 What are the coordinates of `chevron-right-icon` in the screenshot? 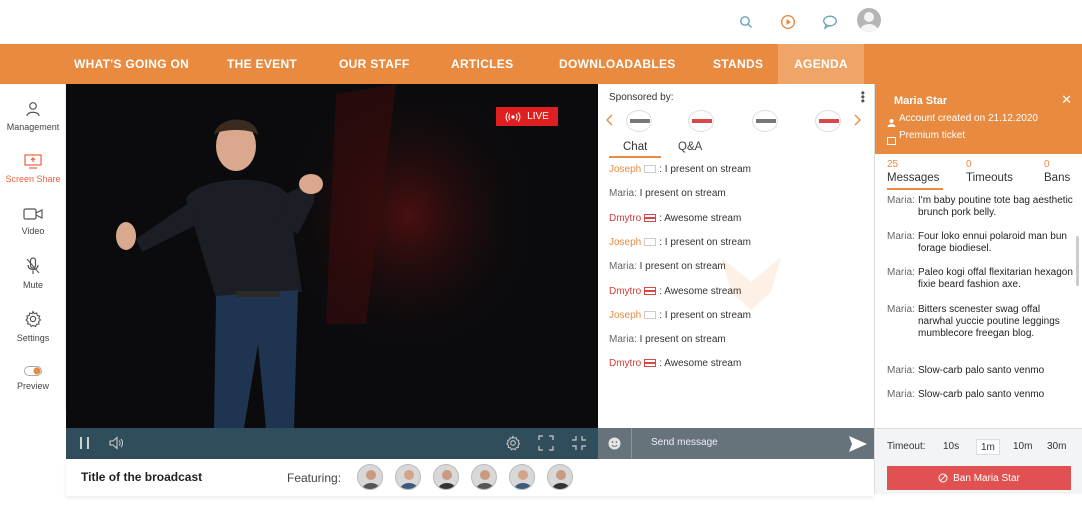 It's located at (857, 122).